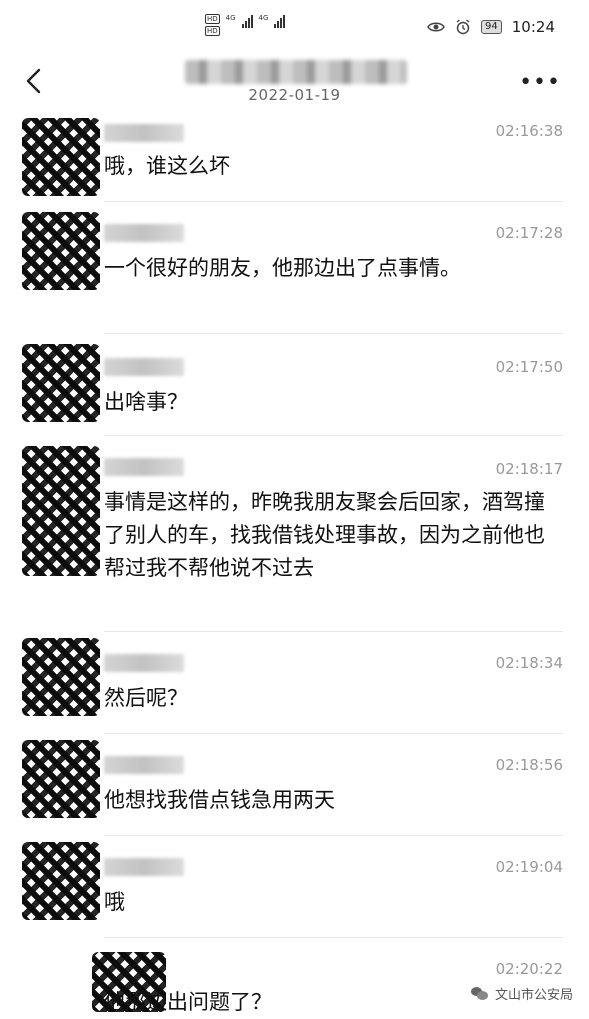 The image size is (589, 1019). I want to click on list-item: 02:19:04 哦, so click(294, 887).